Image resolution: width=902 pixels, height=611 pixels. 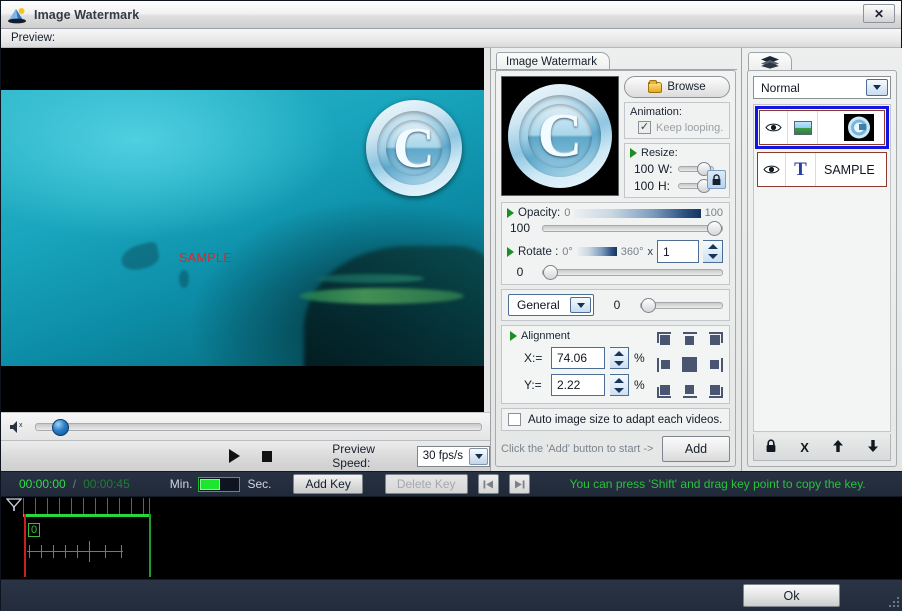 I want to click on add-key-button: Add Key, so click(x=328, y=484).